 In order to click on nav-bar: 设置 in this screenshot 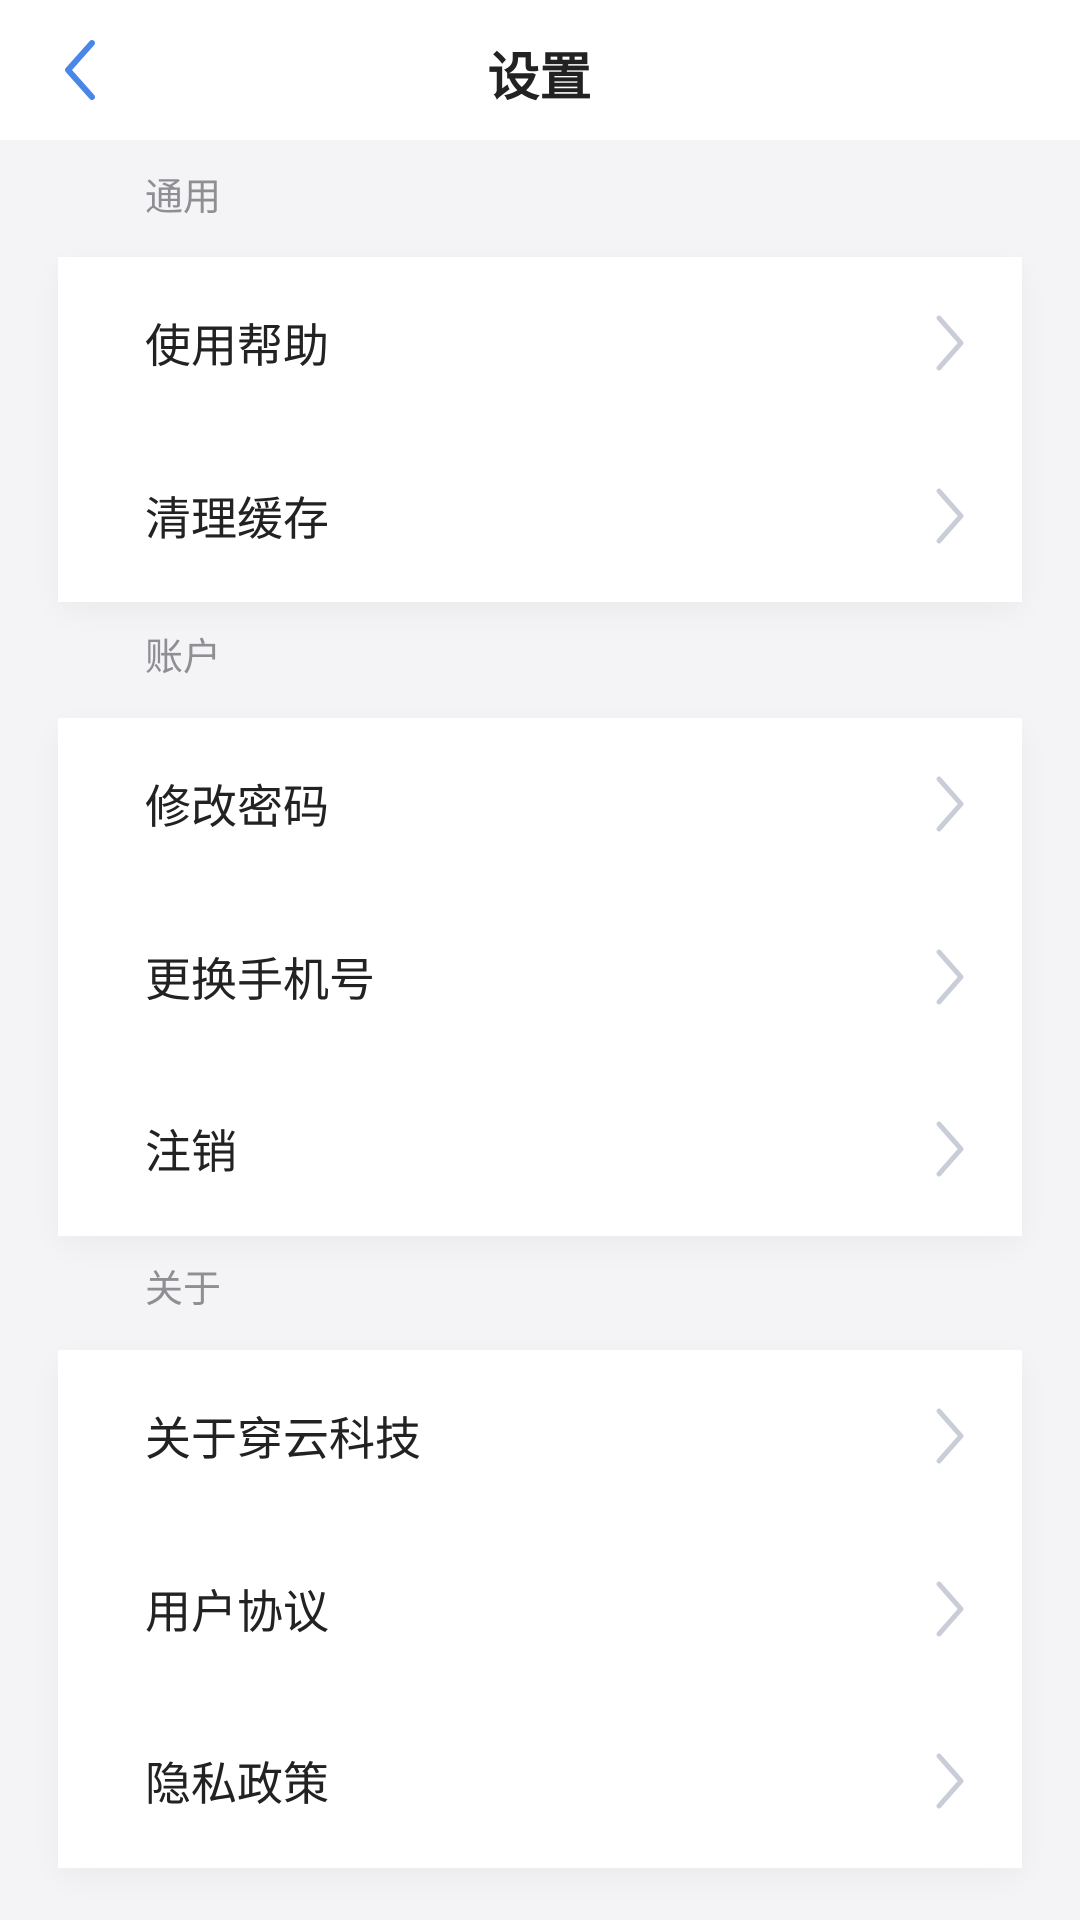, I will do `click(540, 70)`.